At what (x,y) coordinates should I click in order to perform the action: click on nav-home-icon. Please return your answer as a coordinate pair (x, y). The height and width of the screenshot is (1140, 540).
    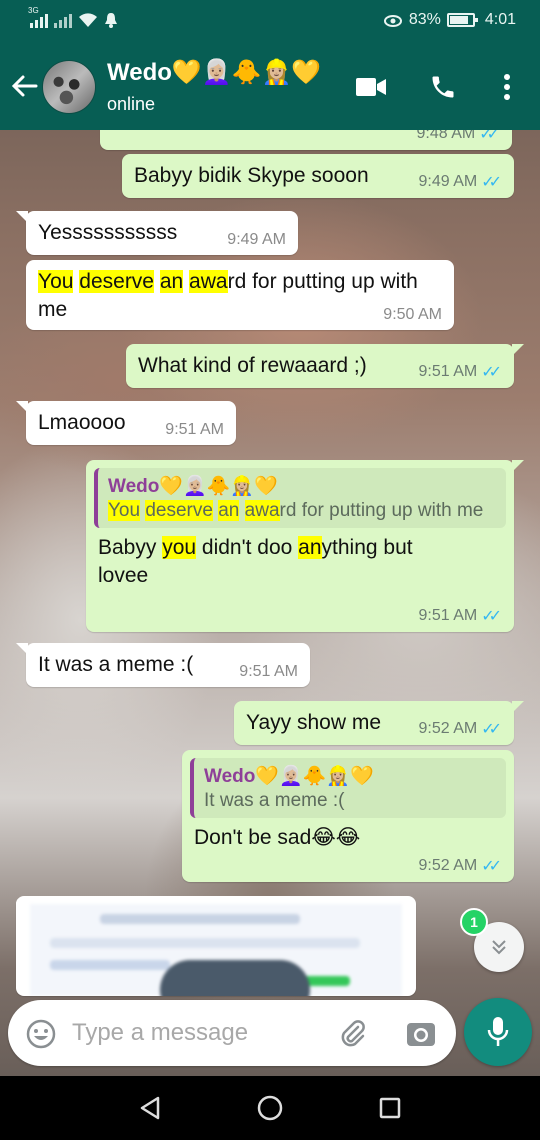
    Looking at the image, I should click on (270, 1108).